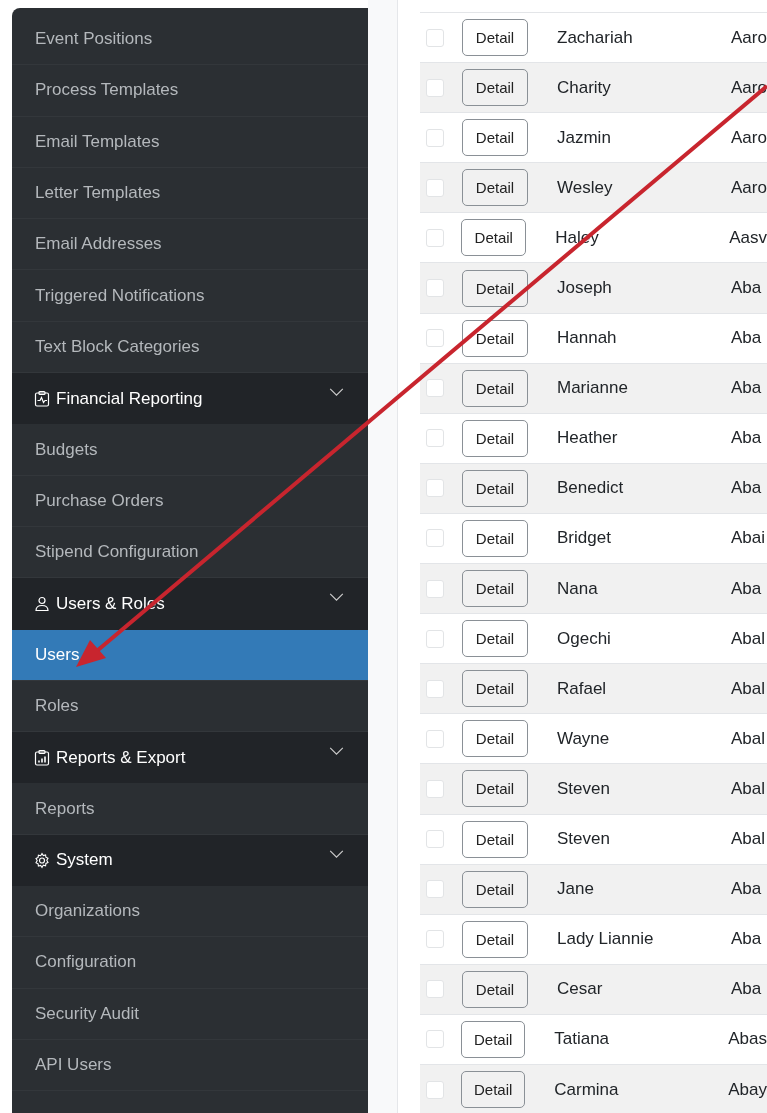 The image size is (767, 1113). Describe the element at coordinates (590, 488) in the screenshot. I see `table-cell-text: Benedict` at that location.